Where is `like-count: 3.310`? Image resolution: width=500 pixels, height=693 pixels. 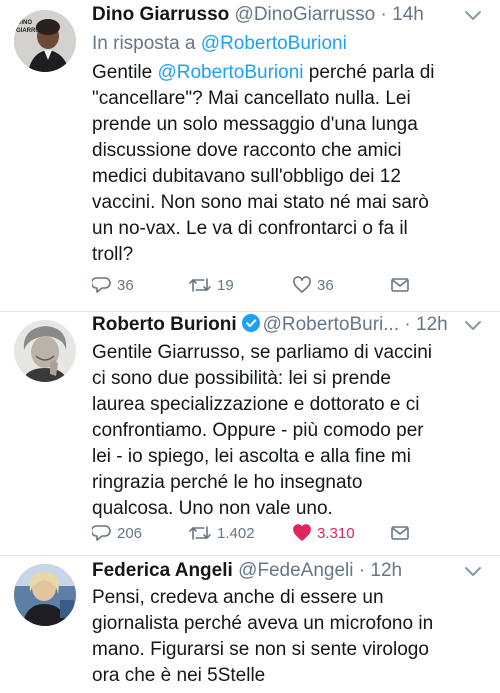
like-count: 3.310 is located at coordinates (336, 533).